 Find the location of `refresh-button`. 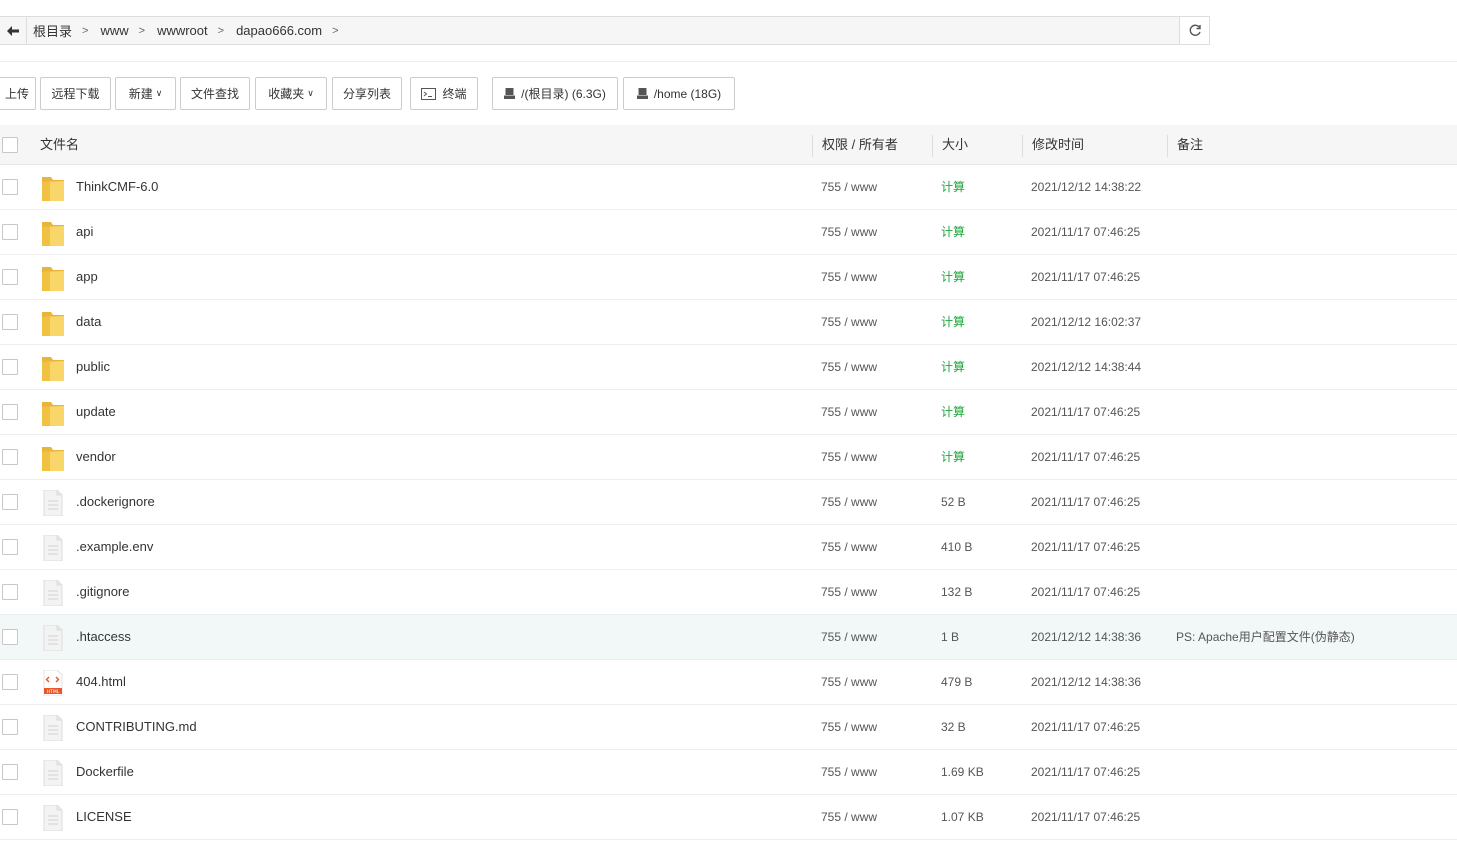

refresh-button is located at coordinates (1194, 30).